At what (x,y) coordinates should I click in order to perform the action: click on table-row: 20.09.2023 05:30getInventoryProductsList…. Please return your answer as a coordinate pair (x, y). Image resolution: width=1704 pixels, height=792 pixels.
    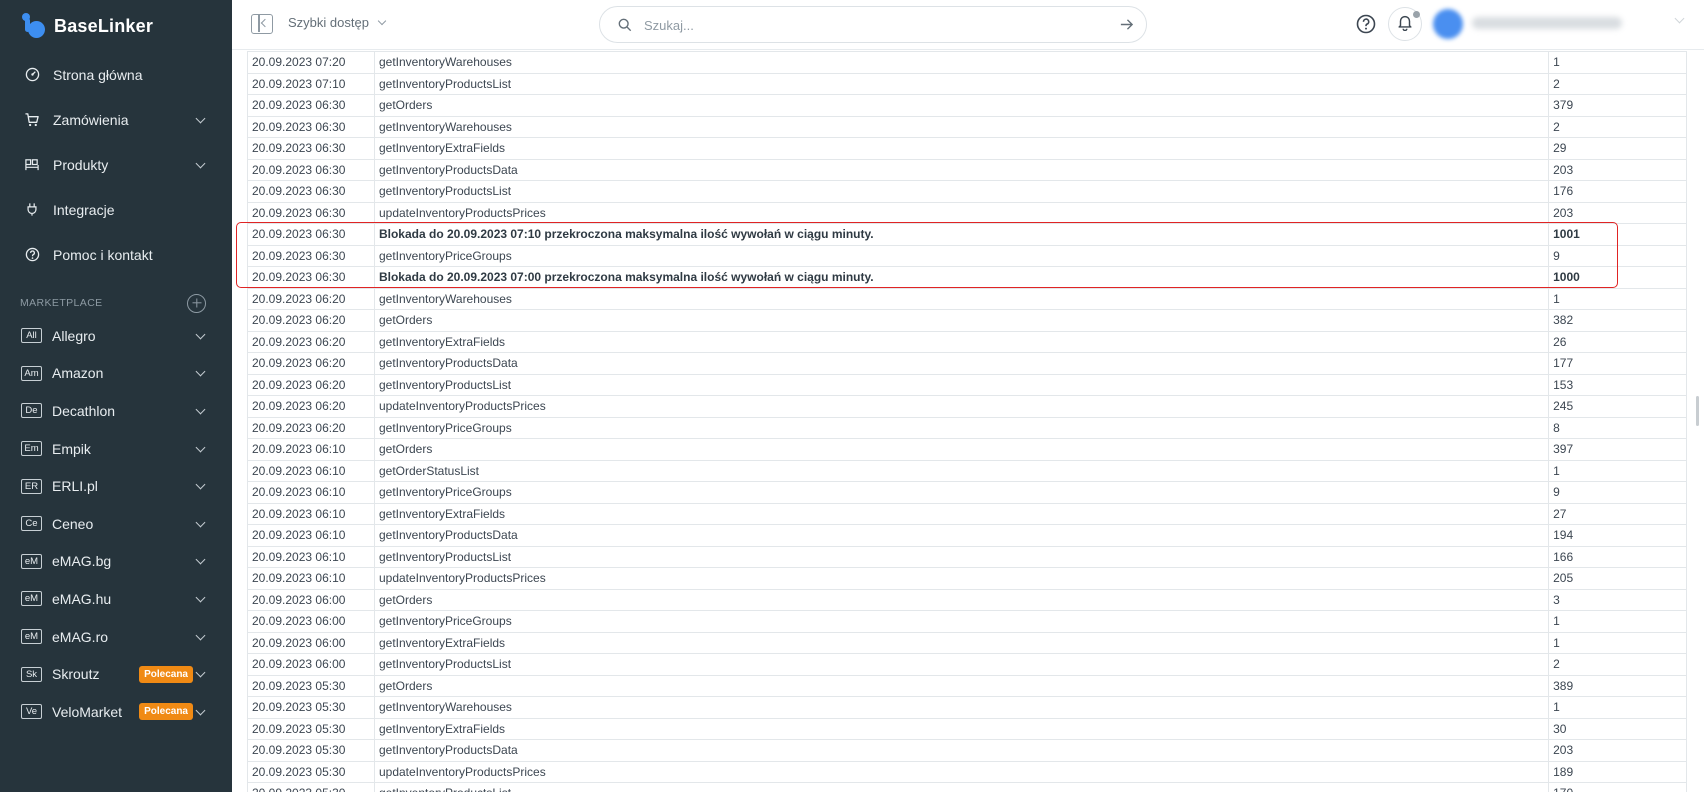
    Looking at the image, I should click on (967, 787).